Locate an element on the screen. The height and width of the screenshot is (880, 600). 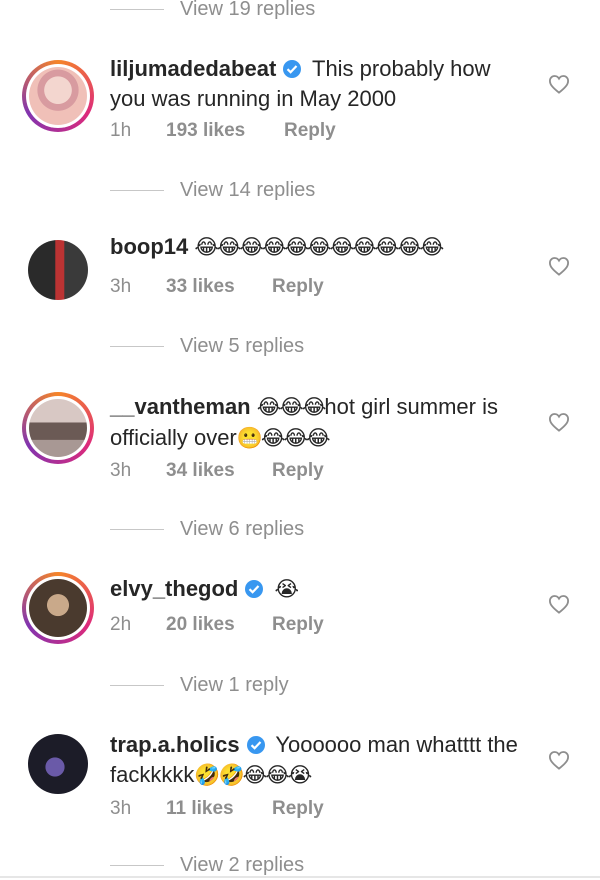
likes-count: 34 likes is located at coordinates (219, 471).